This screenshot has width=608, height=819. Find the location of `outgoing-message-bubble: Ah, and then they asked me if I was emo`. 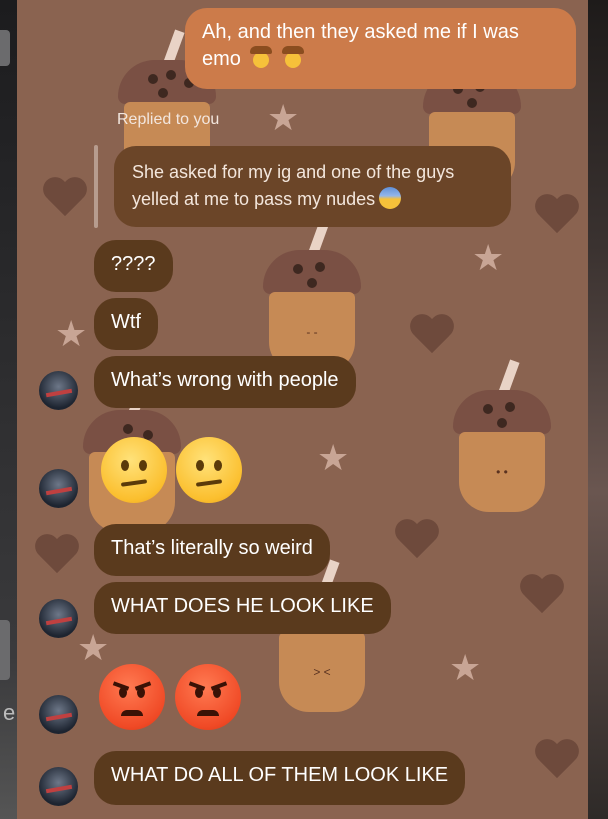

outgoing-message-bubble: Ah, and then they asked me if I was emo is located at coordinates (380, 48).